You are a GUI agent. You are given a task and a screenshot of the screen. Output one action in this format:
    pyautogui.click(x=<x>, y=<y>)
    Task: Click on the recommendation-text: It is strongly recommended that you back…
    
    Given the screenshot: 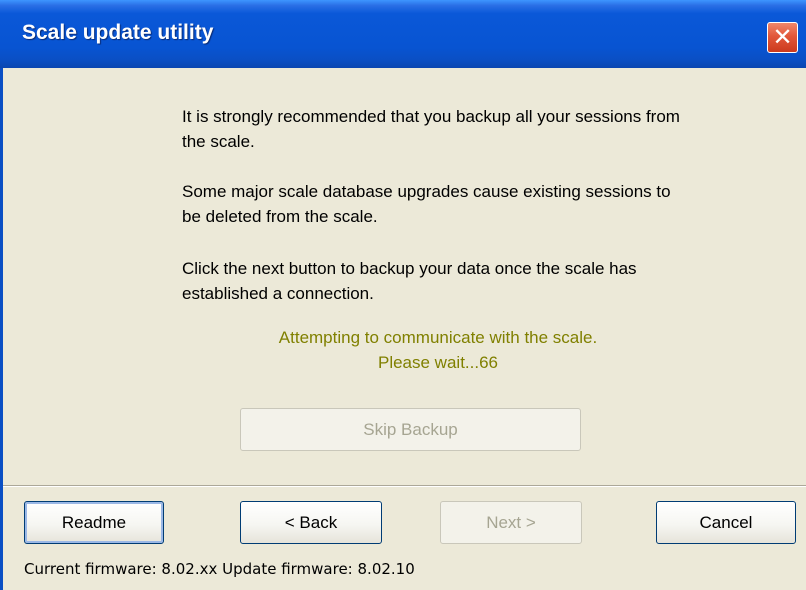 What is the action you would take?
    pyautogui.click(x=431, y=129)
    